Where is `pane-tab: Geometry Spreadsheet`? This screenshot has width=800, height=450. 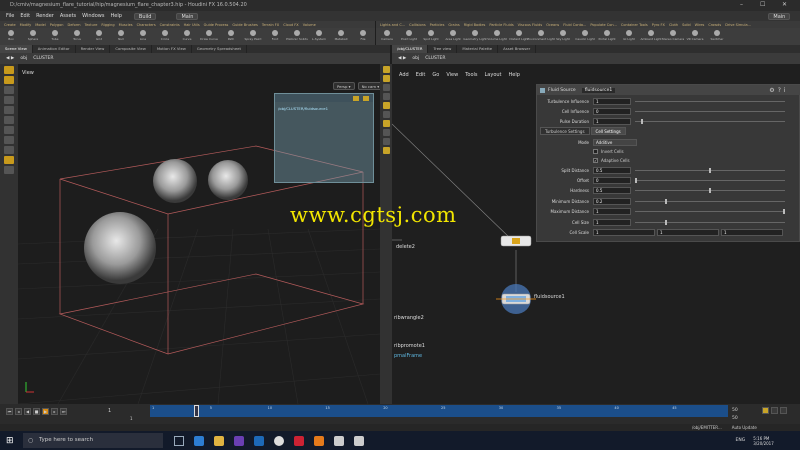
pane-tab: Geometry Spreadsheet is located at coordinates (219, 49).